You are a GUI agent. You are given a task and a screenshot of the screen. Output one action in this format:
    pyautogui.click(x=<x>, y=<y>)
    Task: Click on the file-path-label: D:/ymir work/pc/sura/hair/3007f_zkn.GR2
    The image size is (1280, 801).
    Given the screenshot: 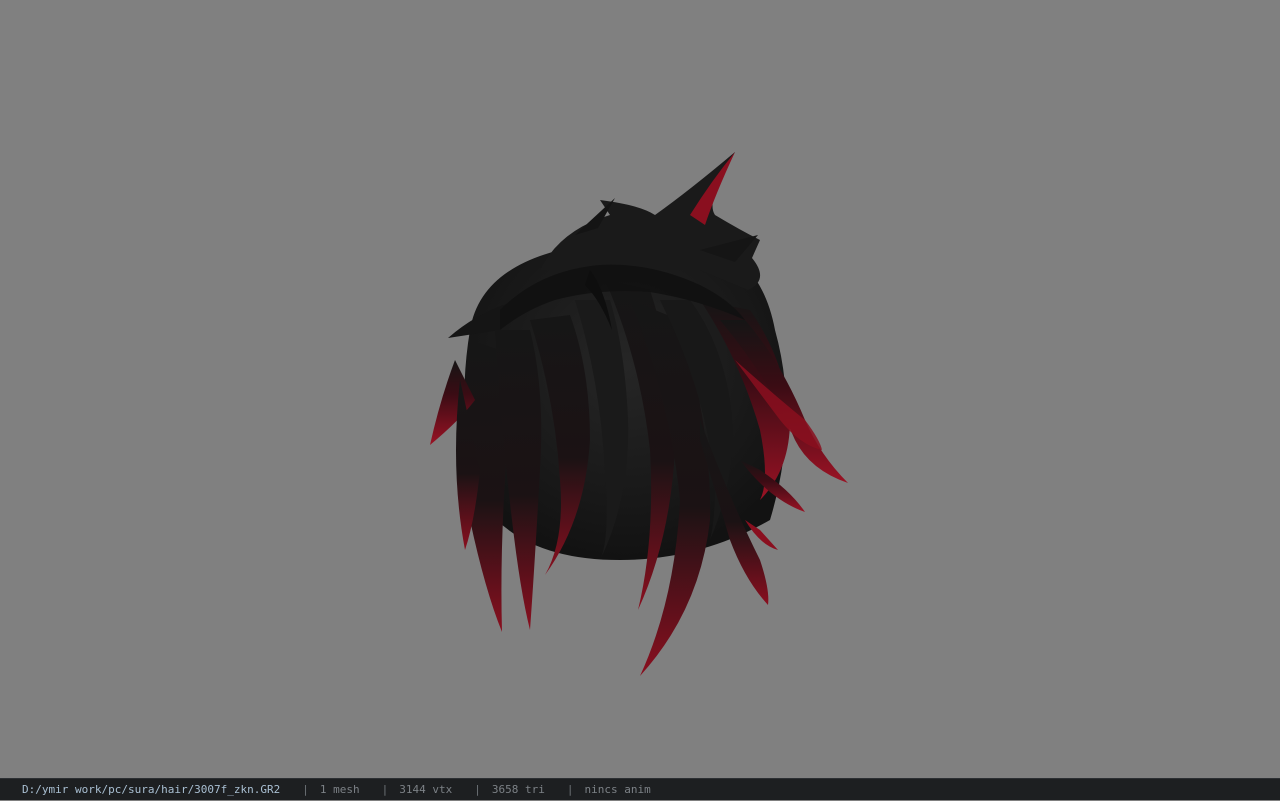 What is the action you would take?
    pyautogui.click(x=151, y=789)
    